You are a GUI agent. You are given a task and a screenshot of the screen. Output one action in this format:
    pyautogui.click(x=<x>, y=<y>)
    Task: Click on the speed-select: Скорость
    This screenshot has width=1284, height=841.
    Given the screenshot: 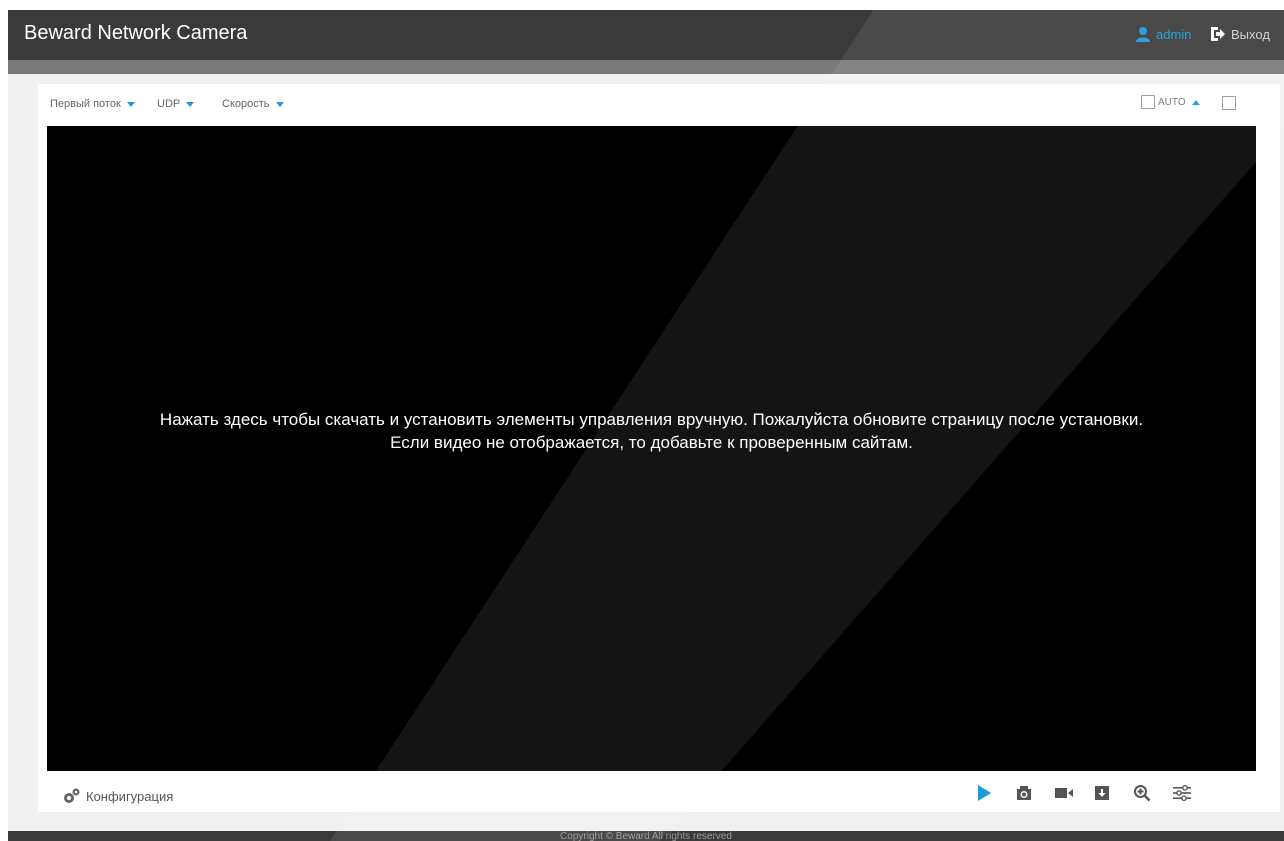 What is the action you would take?
    pyautogui.click(x=253, y=104)
    